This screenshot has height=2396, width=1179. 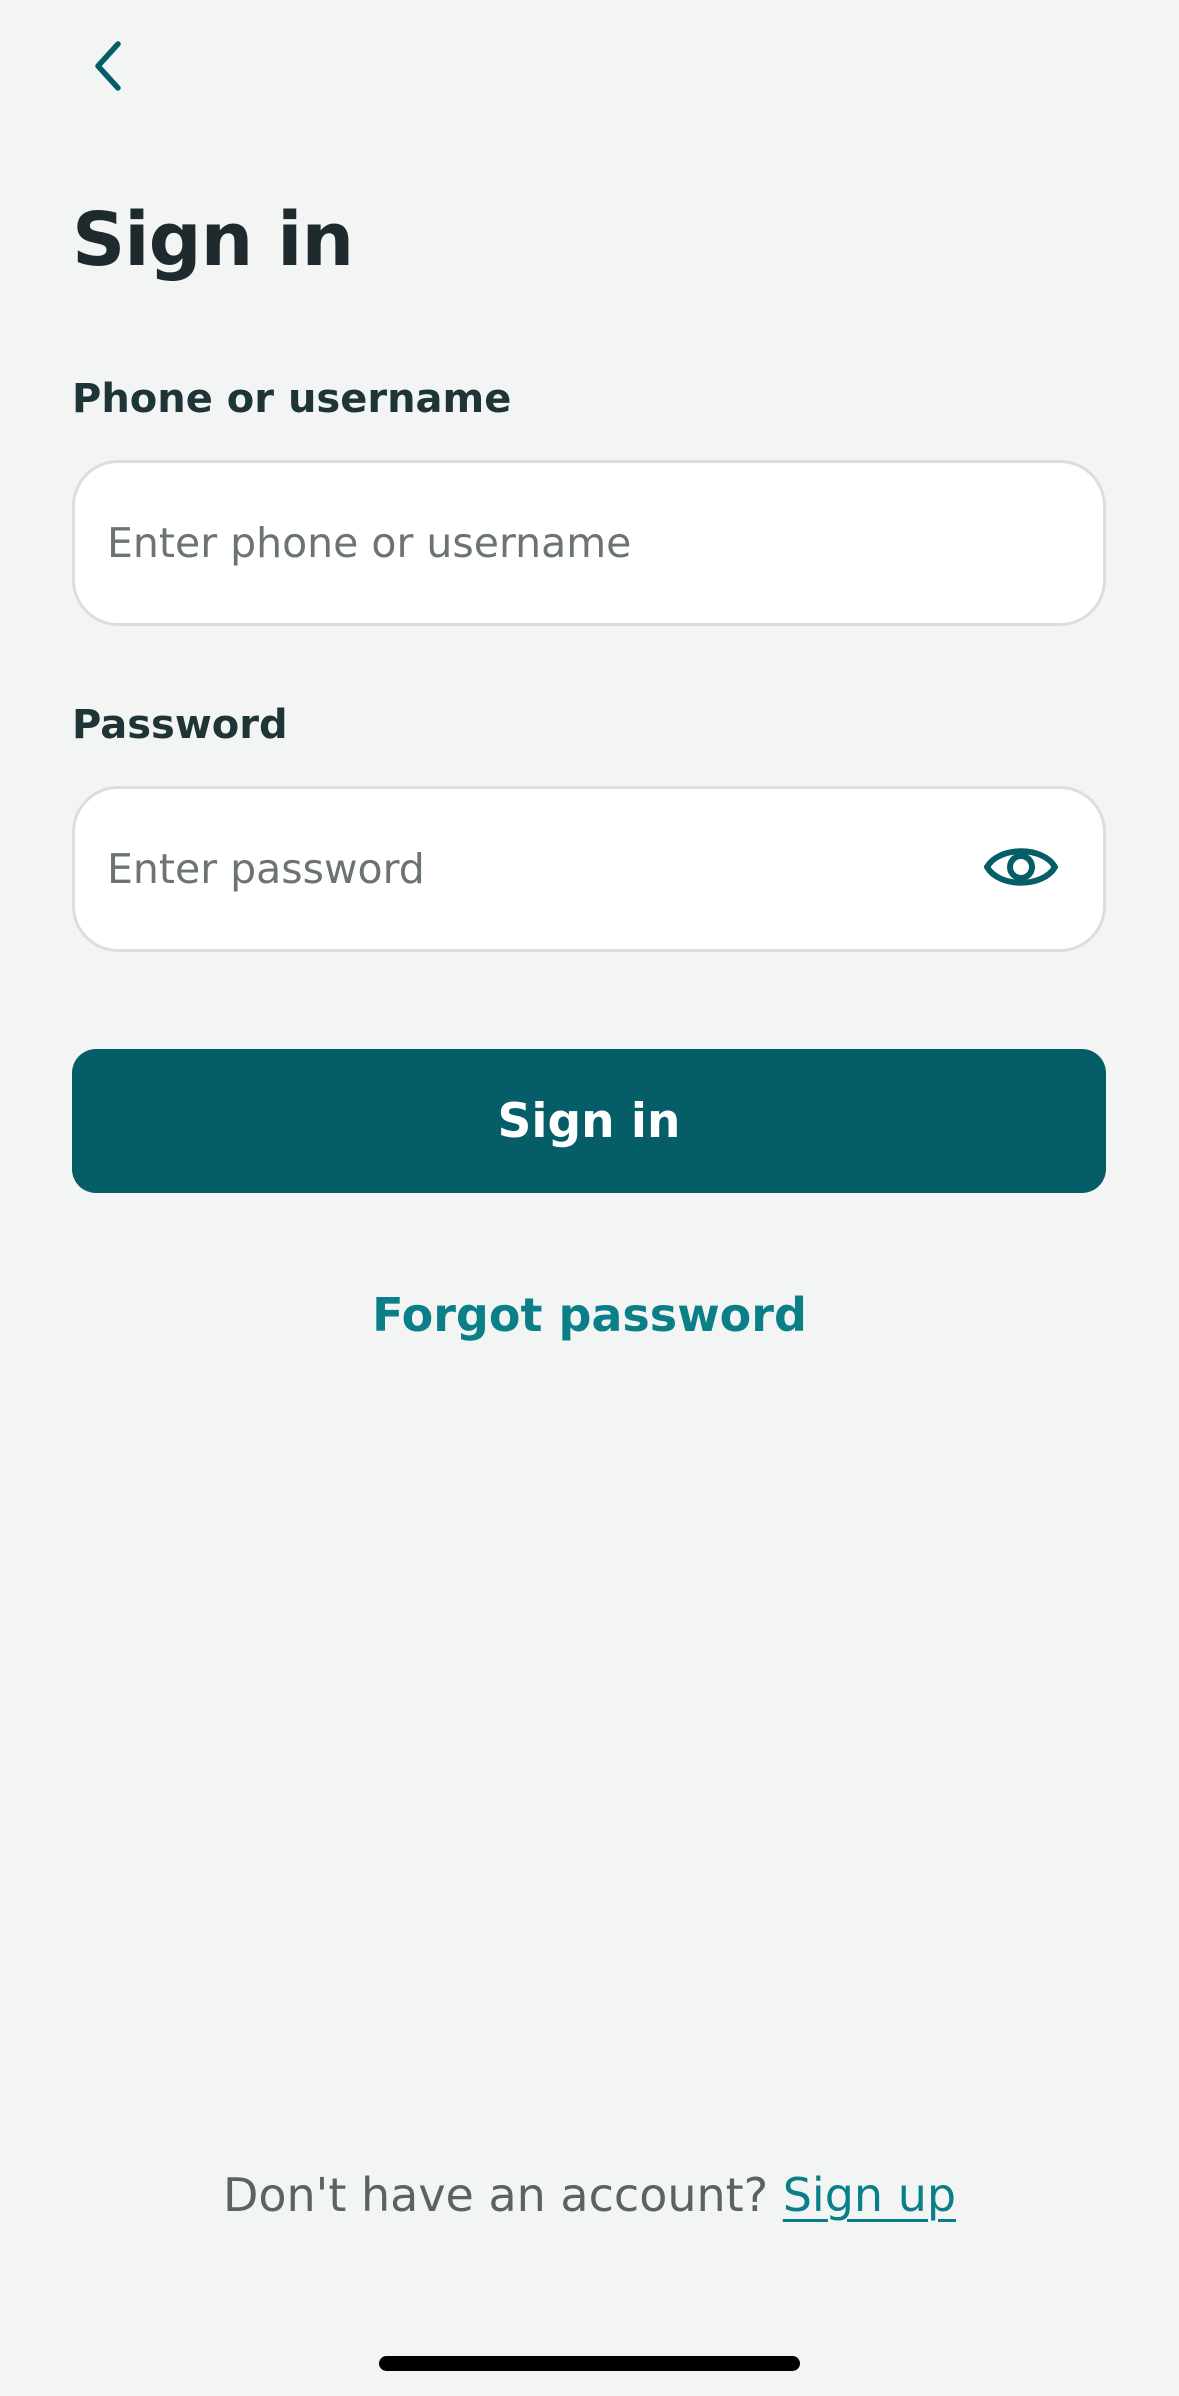 I want to click on username-label: Phone or username, so click(x=292, y=399).